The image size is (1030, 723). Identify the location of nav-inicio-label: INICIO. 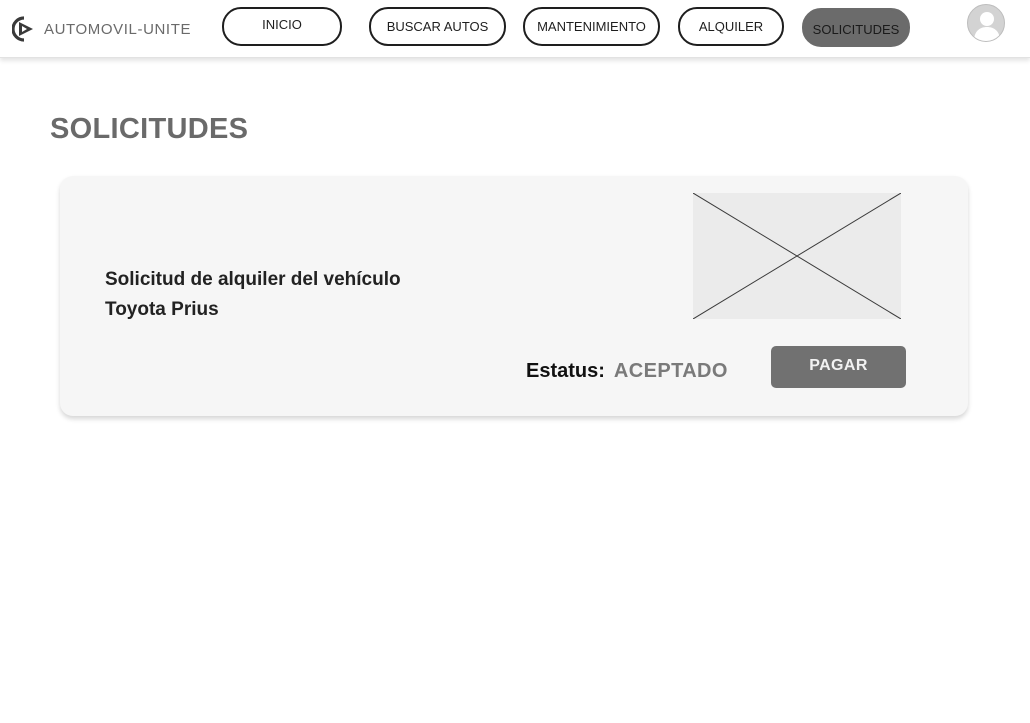
(282, 24).